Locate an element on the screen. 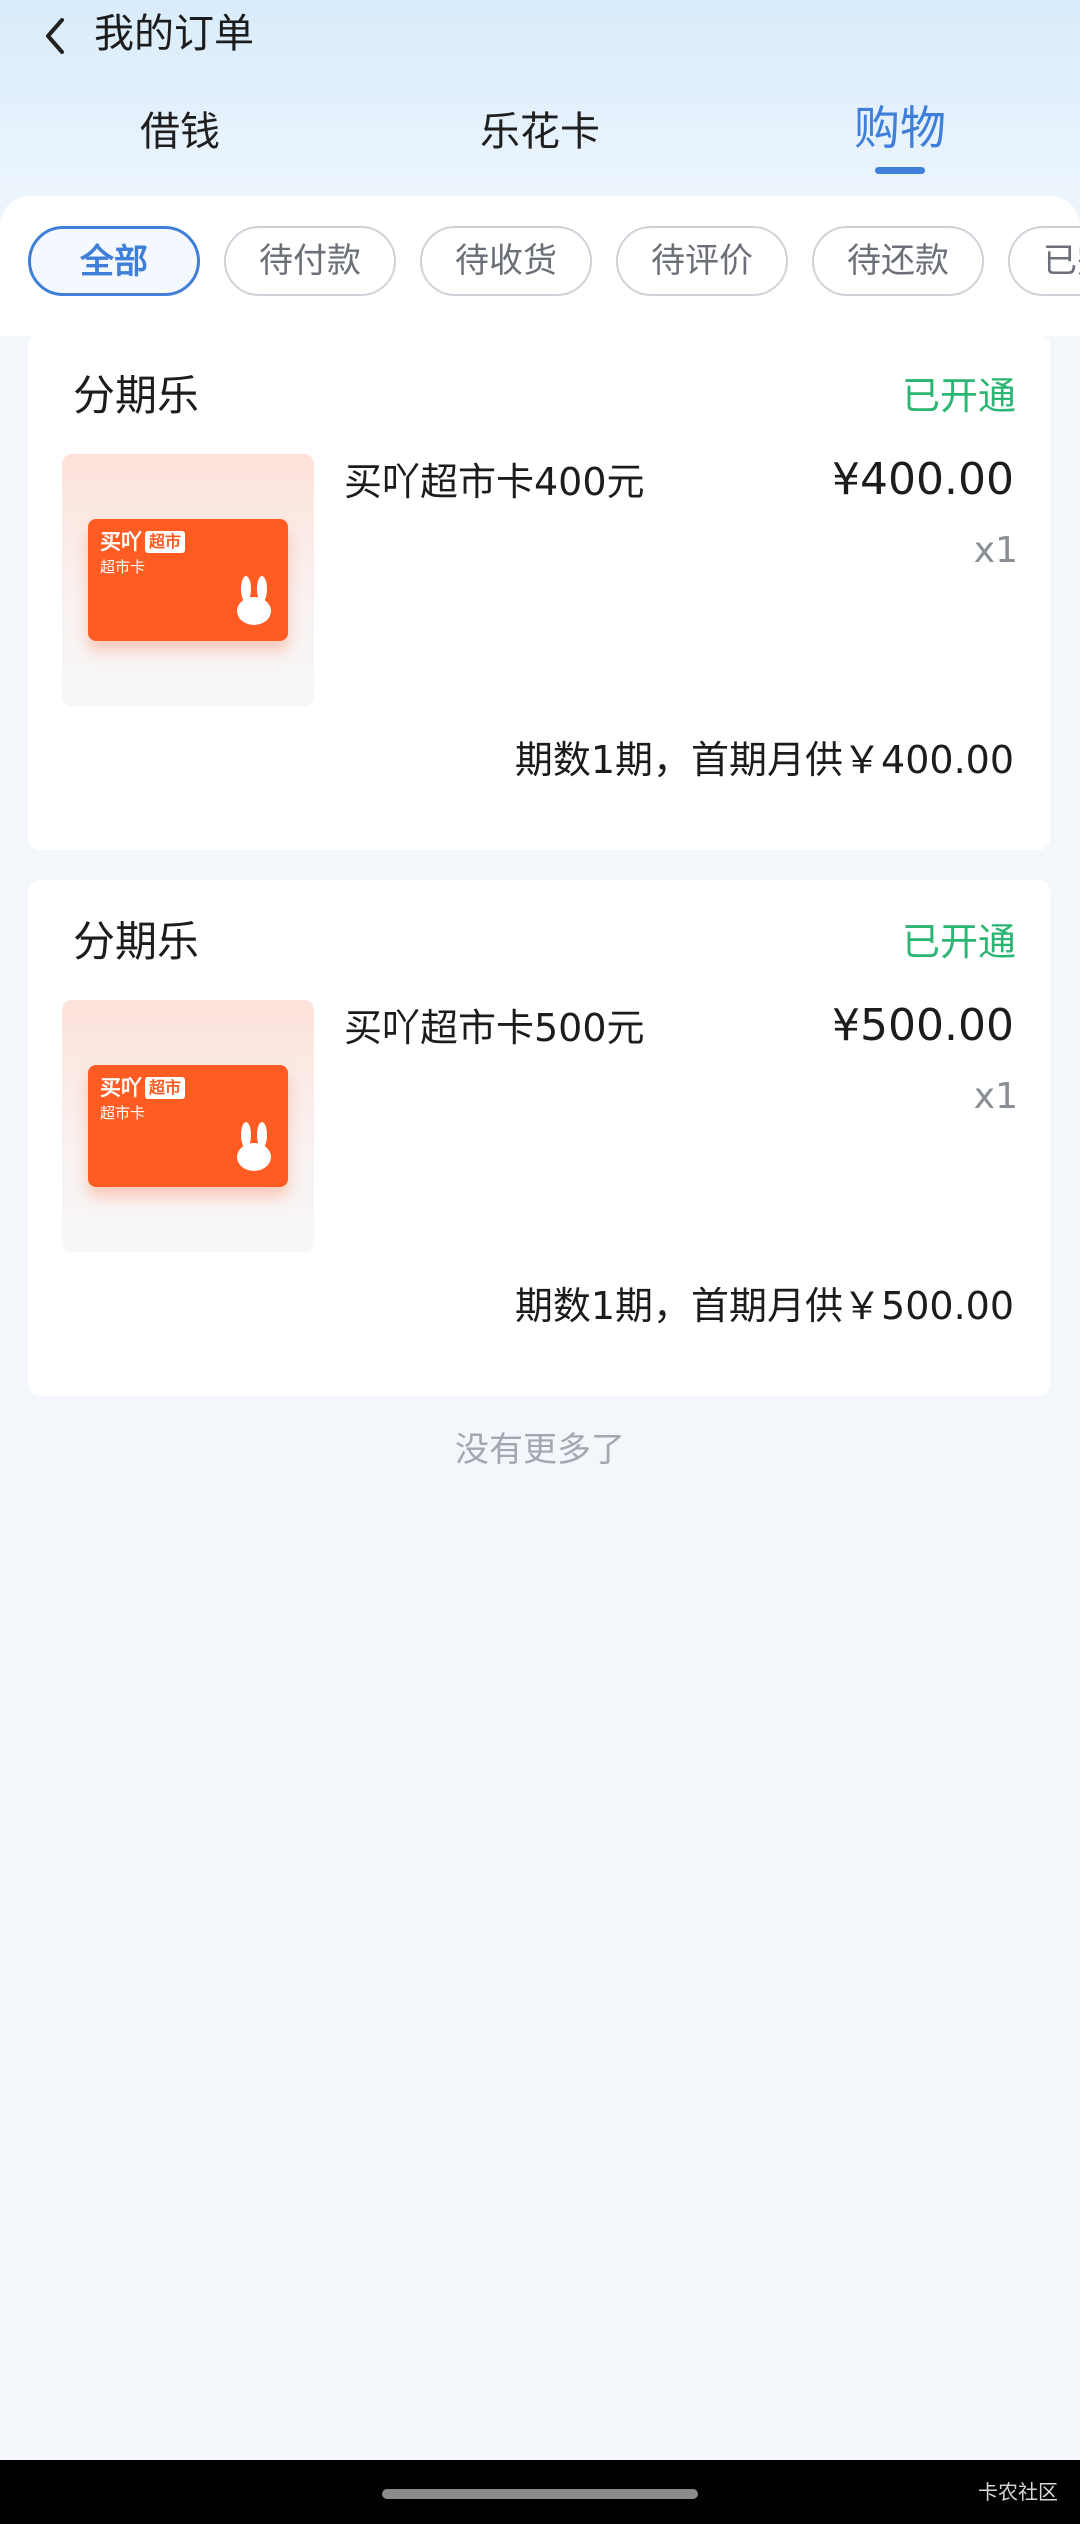  watermark-text: 卡农社区 is located at coordinates (1018, 2492).